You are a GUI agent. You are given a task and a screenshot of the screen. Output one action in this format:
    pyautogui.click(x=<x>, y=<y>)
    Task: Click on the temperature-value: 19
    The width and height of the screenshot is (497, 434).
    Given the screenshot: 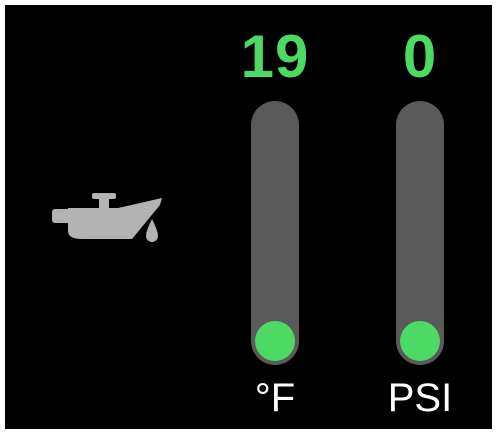 What is the action you would take?
    pyautogui.click(x=275, y=56)
    